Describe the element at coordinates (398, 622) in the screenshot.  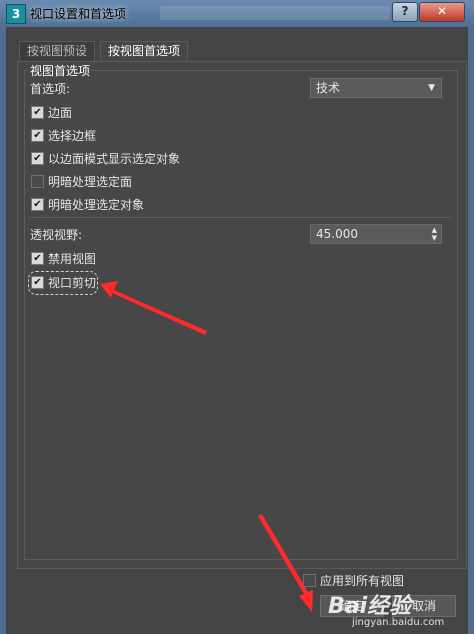
I see `watermark-url: jingyan.baidu.com` at that location.